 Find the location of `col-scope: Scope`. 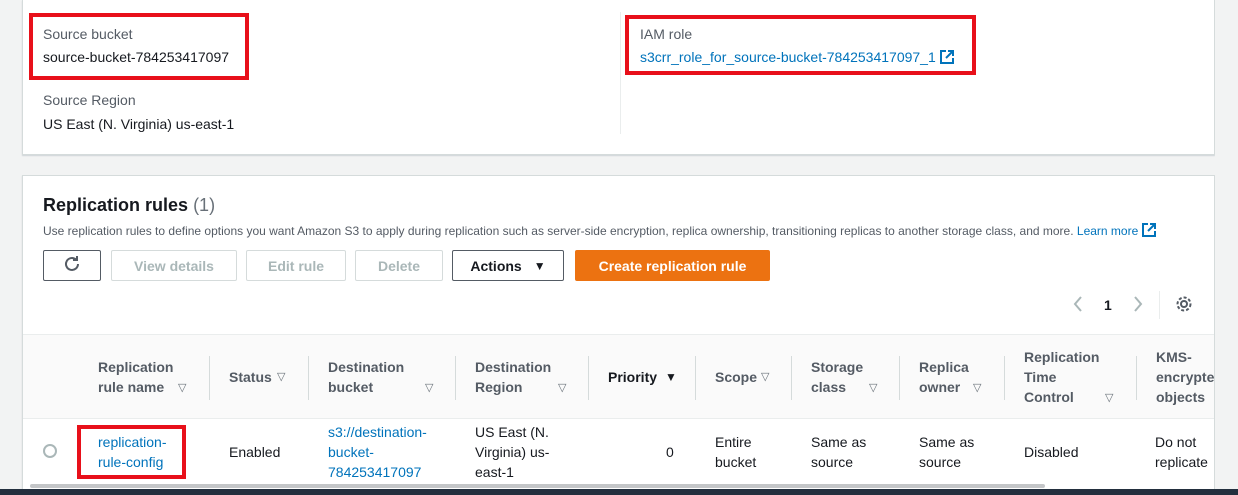

col-scope: Scope is located at coordinates (736, 377).